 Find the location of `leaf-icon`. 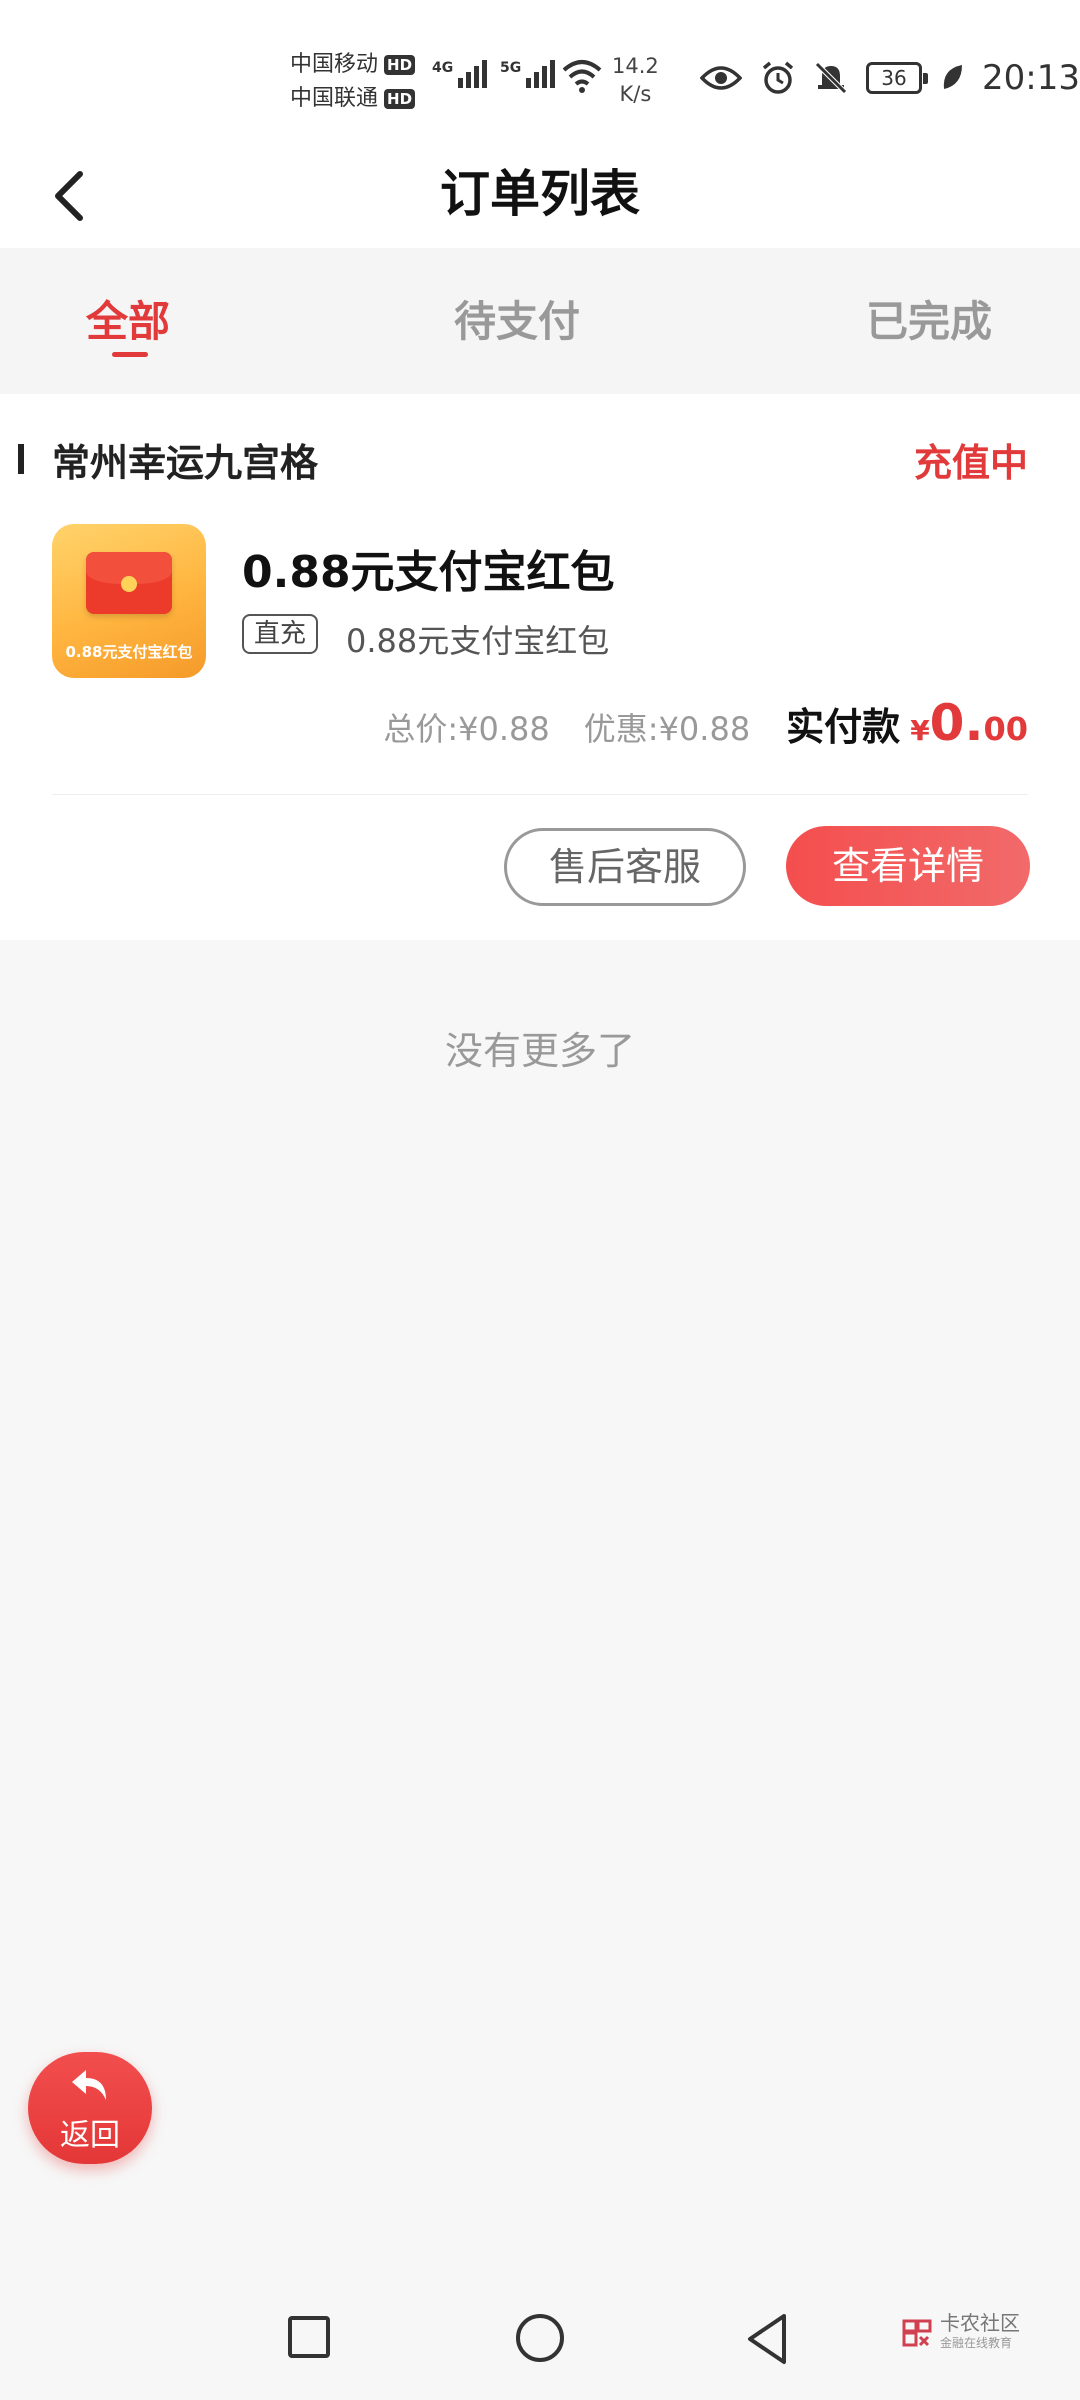

leaf-icon is located at coordinates (952, 77).